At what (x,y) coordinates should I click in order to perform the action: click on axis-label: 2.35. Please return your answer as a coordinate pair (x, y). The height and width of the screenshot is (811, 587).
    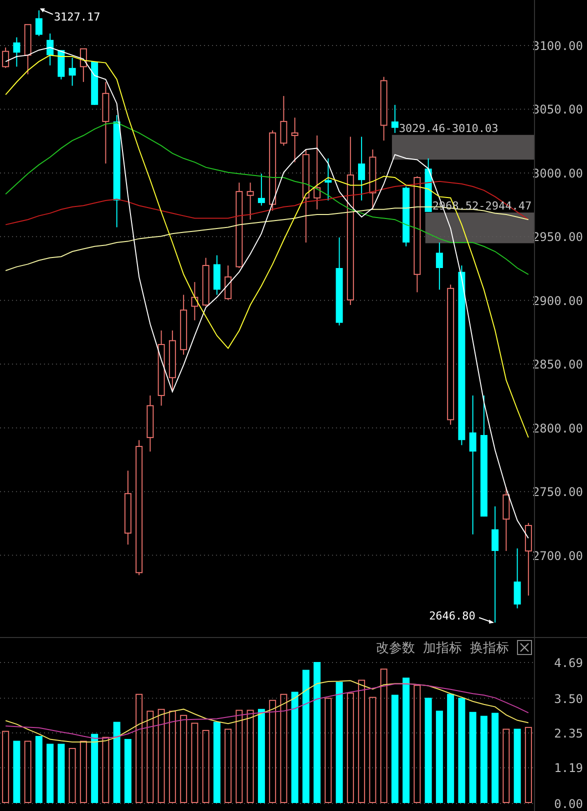
    Looking at the image, I should click on (568, 733).